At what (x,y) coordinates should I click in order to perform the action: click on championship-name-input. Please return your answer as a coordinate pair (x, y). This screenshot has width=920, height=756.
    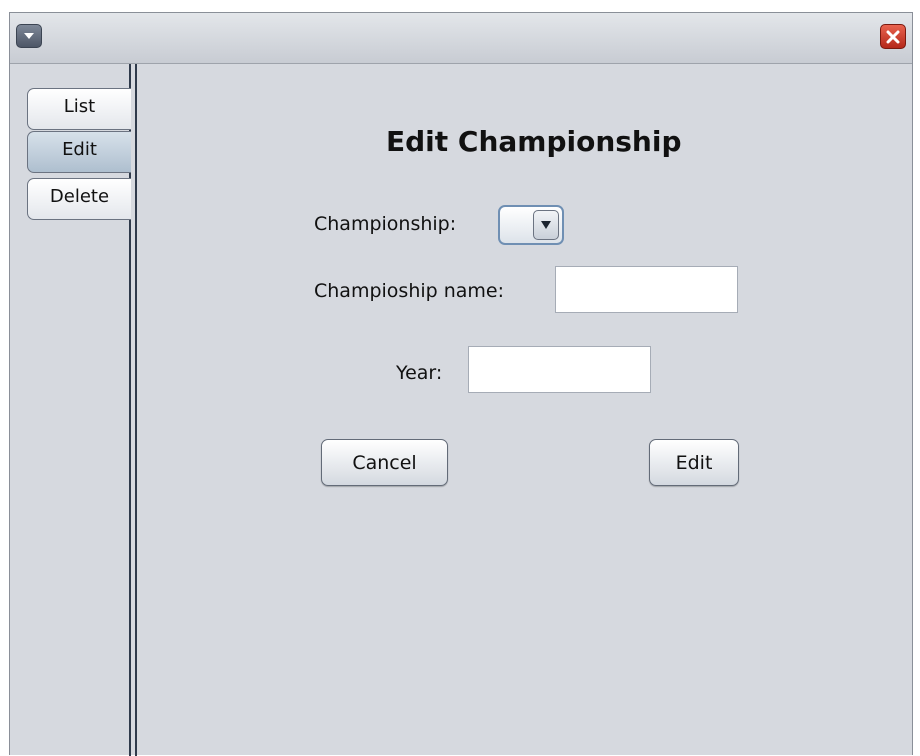
    Looking at the image, I should click on (646, 289).